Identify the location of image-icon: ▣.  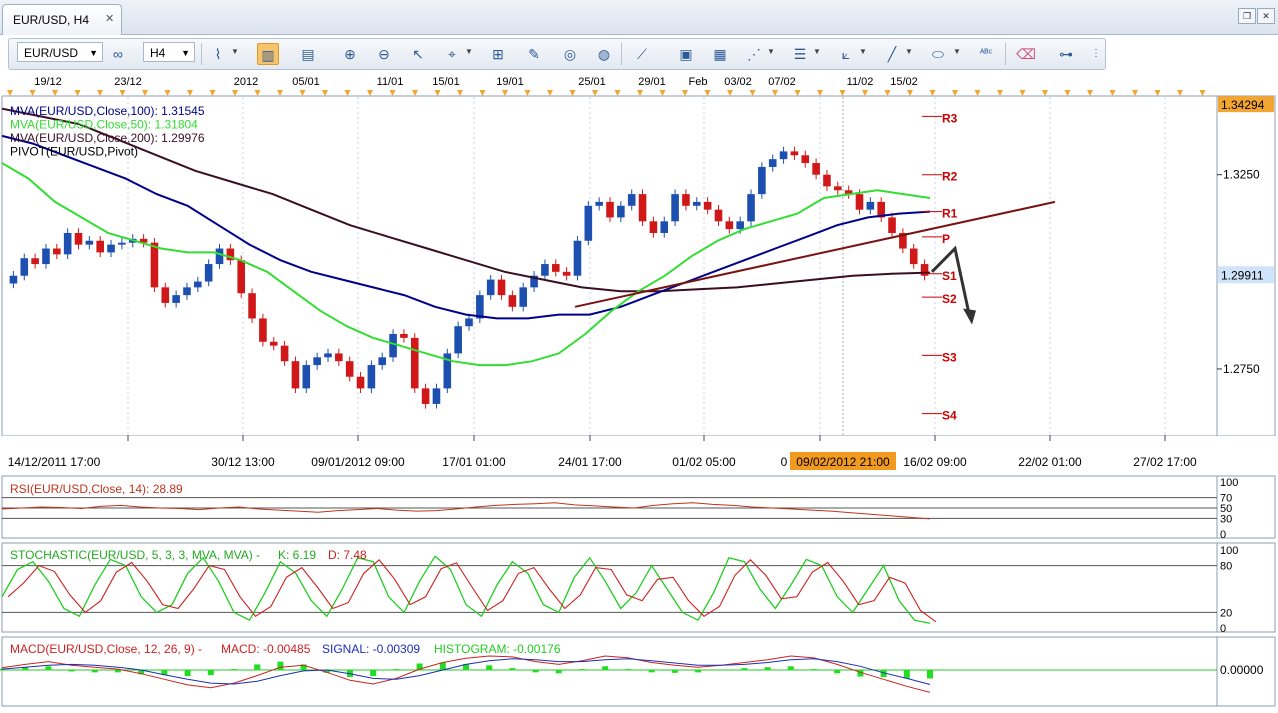
(686, 54).